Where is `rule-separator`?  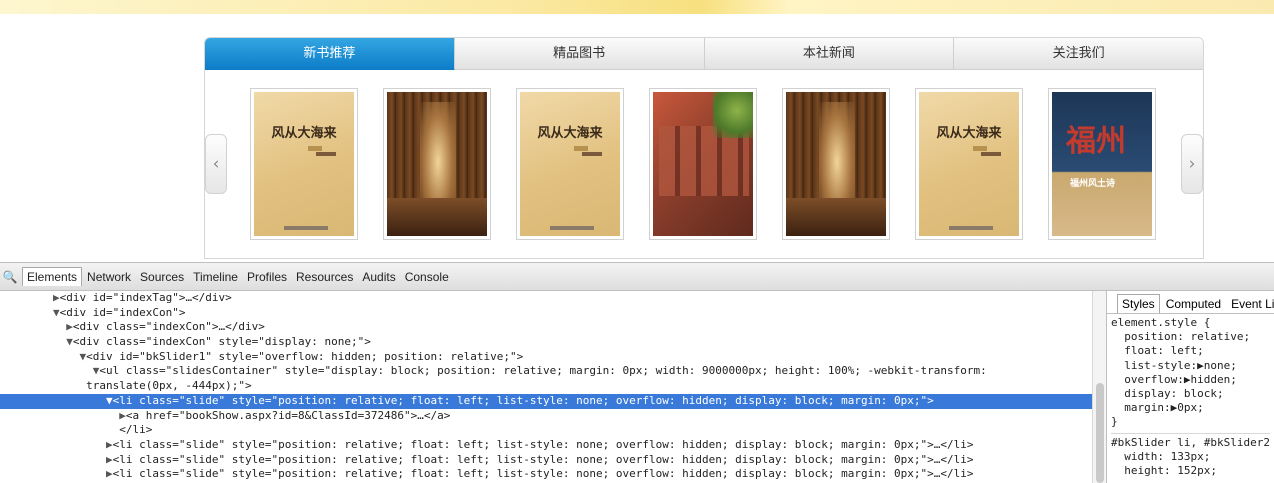 rule-separator is located at coordinates (1190, 433).